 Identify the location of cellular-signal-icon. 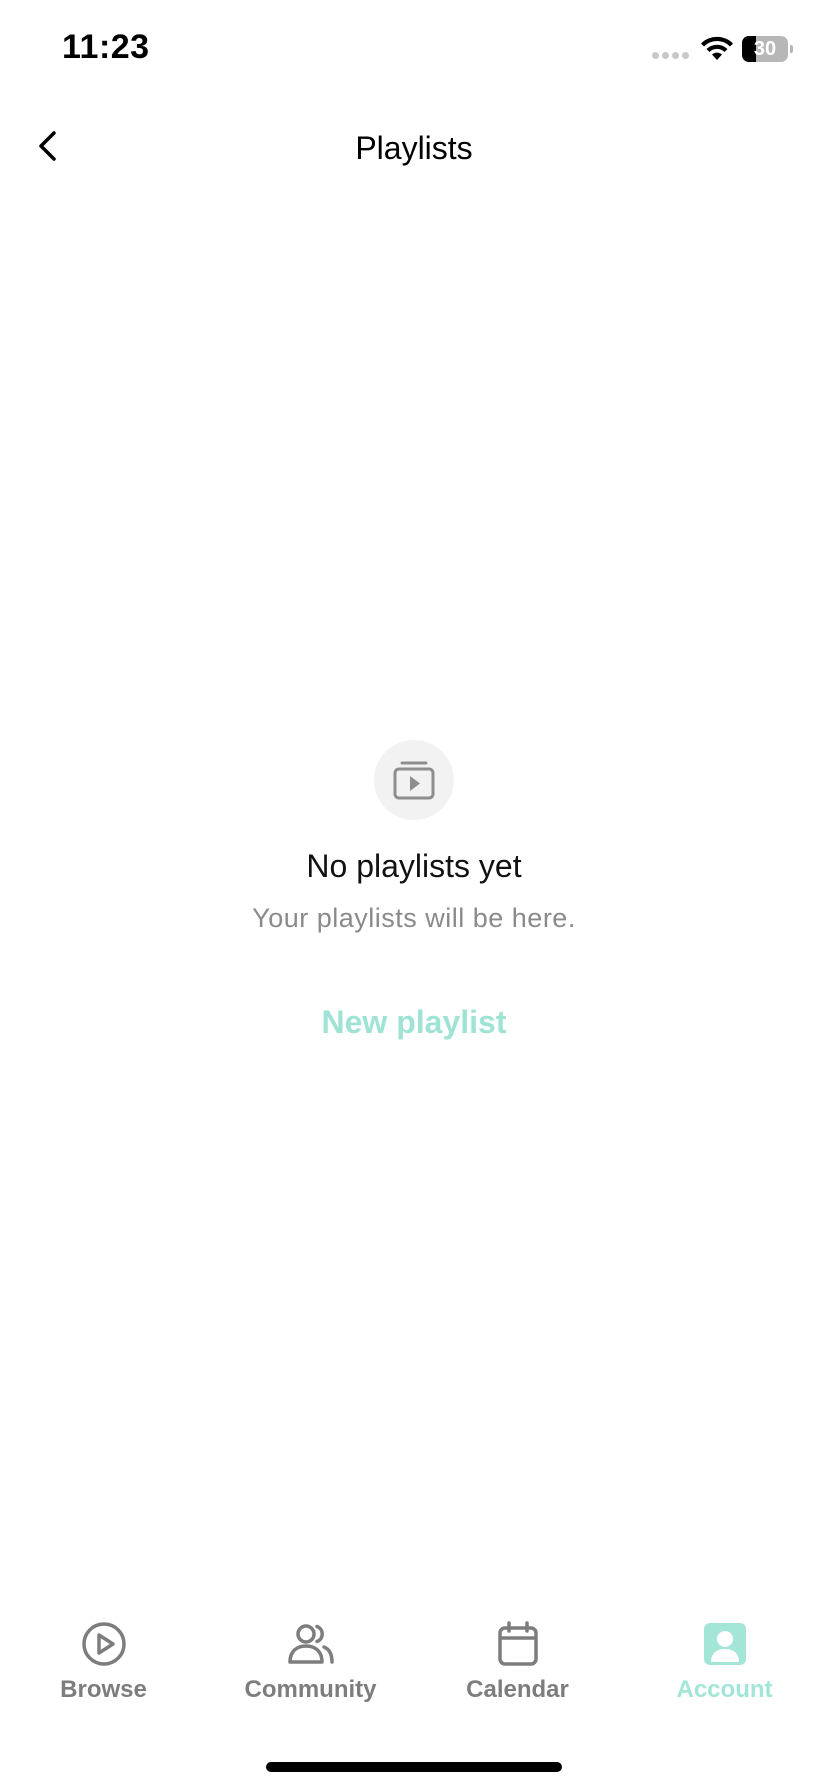
(670, 55).